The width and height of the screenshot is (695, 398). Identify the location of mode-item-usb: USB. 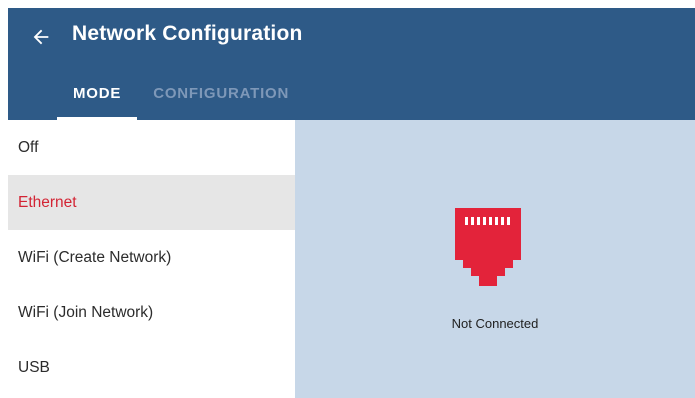
(151, 367).